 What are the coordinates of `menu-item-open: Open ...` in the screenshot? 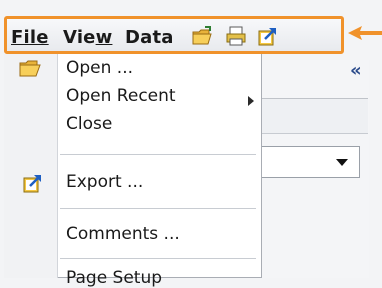 It's located at (99, 68).